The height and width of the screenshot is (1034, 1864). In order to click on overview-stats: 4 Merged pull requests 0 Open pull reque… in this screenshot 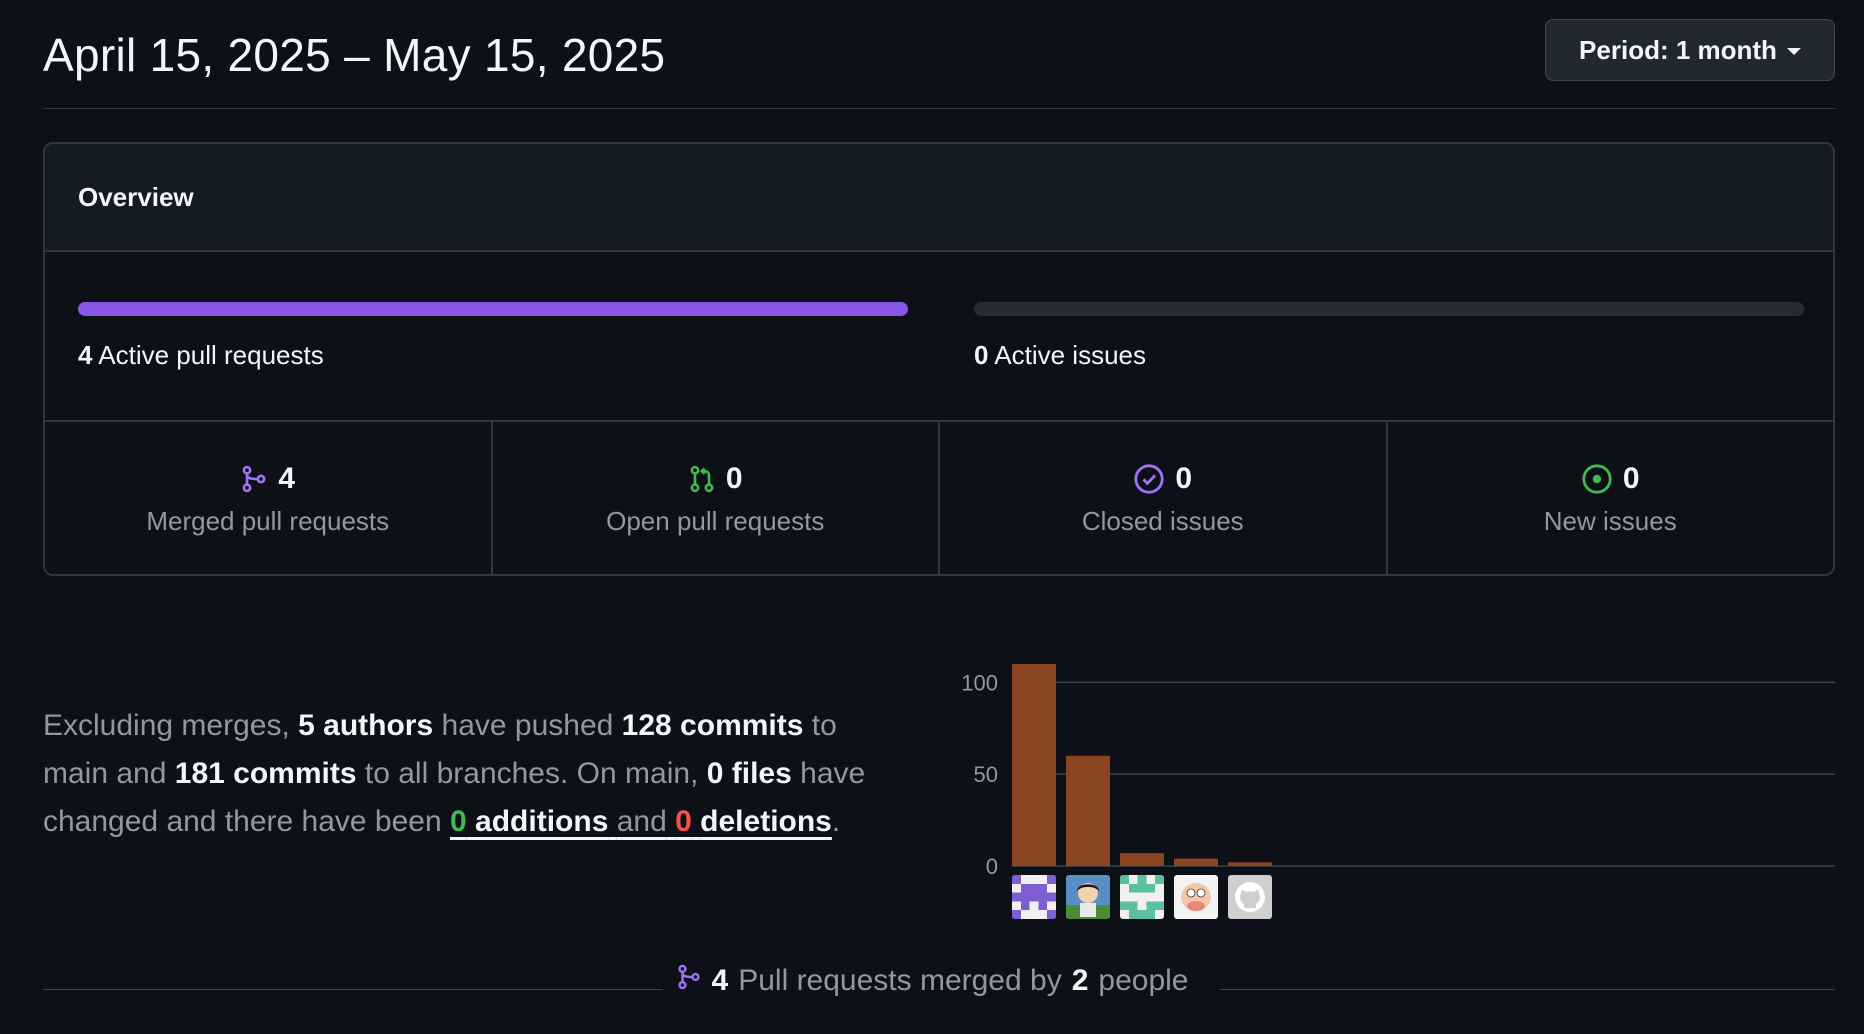, I will do `click(939, 498)`.